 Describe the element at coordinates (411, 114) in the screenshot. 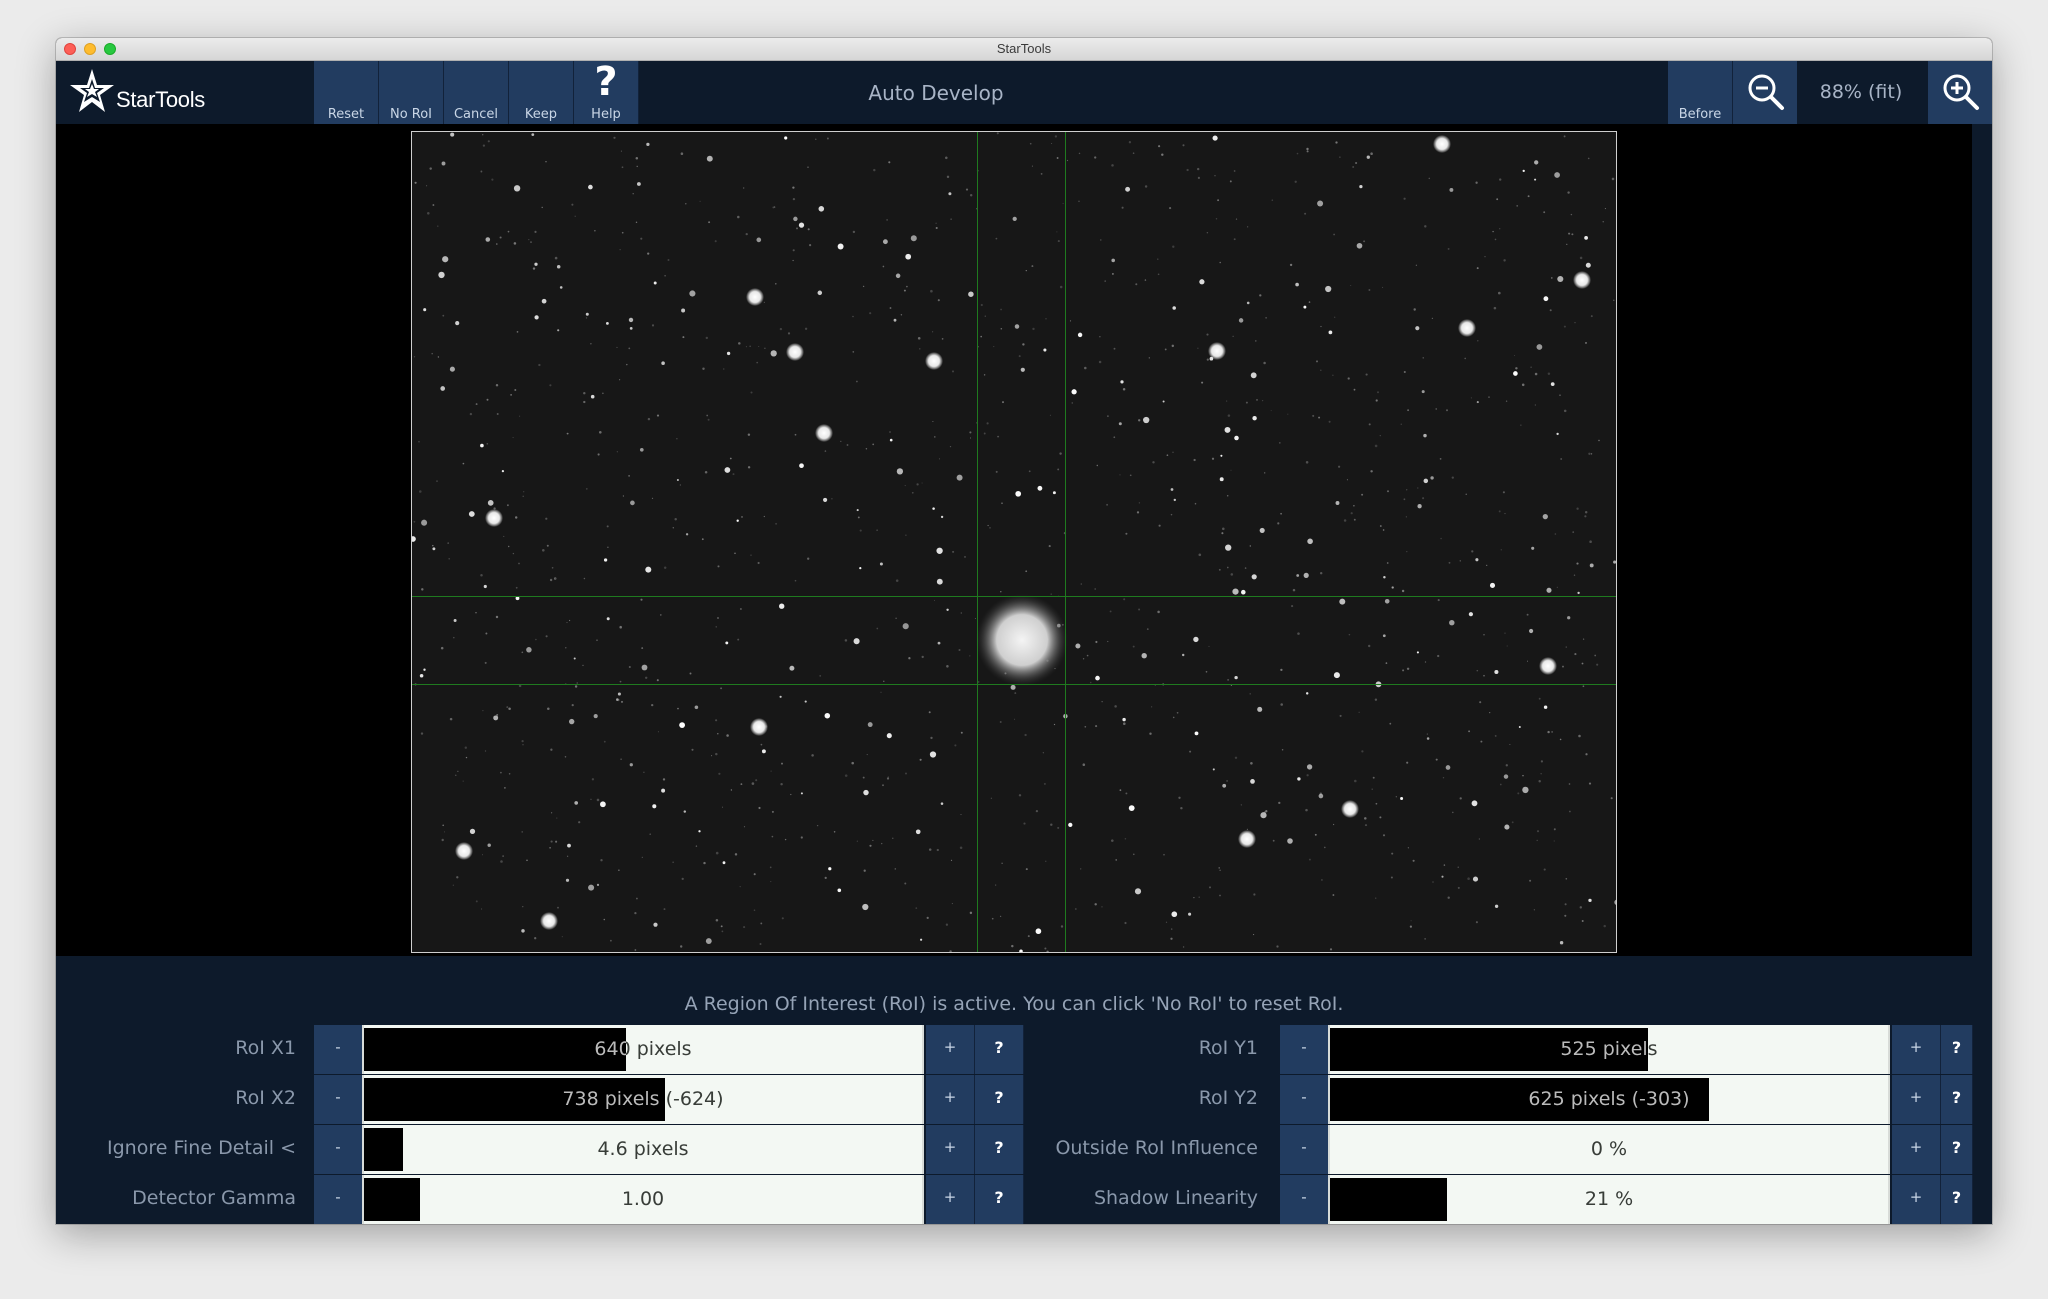

I see `no-roi-button-label: No RoI` at that location.